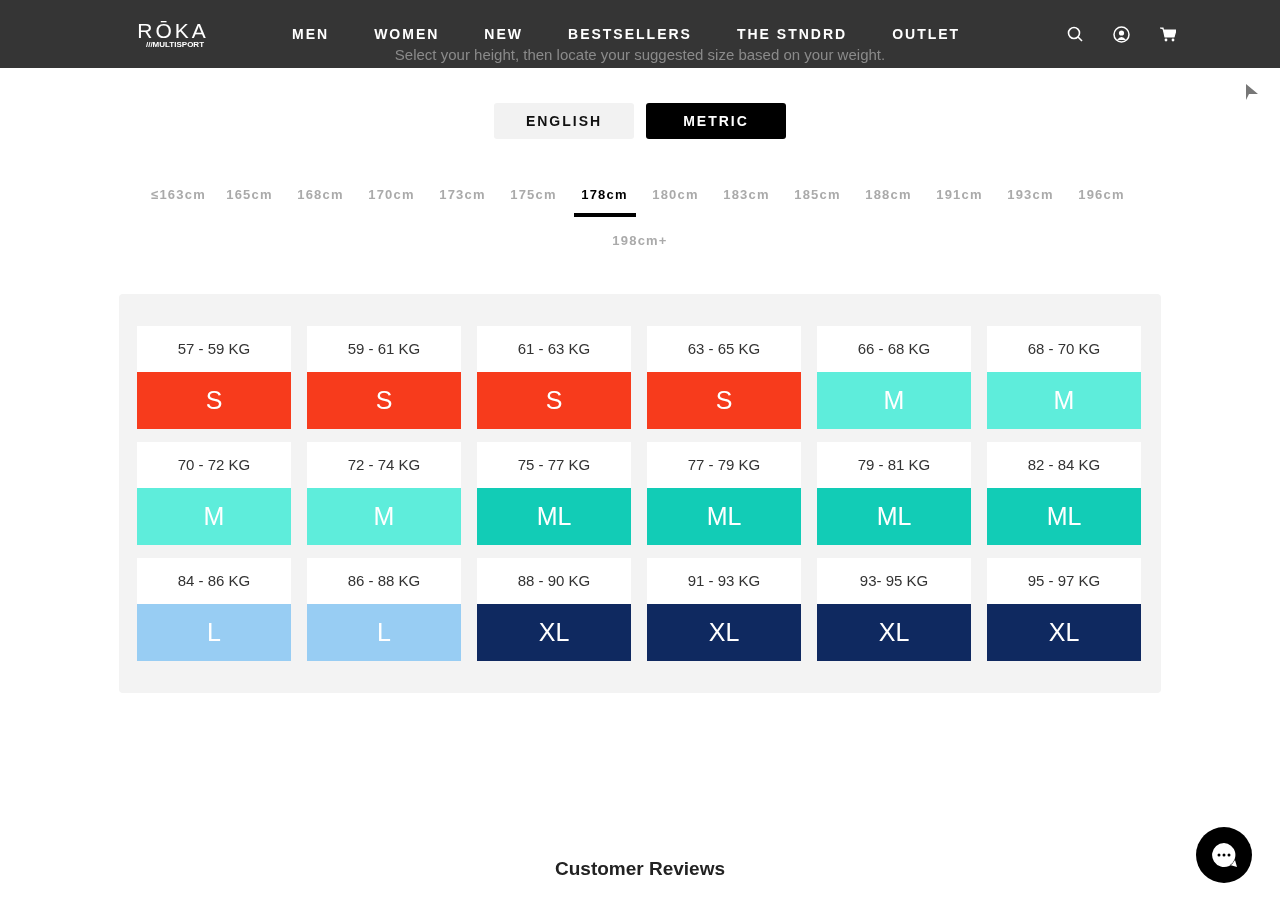 This screenshot has width=1280, height=907. Describe the element at coordinates (503, 34) in the screenshot. I see `nav-link: NEW` at that location.